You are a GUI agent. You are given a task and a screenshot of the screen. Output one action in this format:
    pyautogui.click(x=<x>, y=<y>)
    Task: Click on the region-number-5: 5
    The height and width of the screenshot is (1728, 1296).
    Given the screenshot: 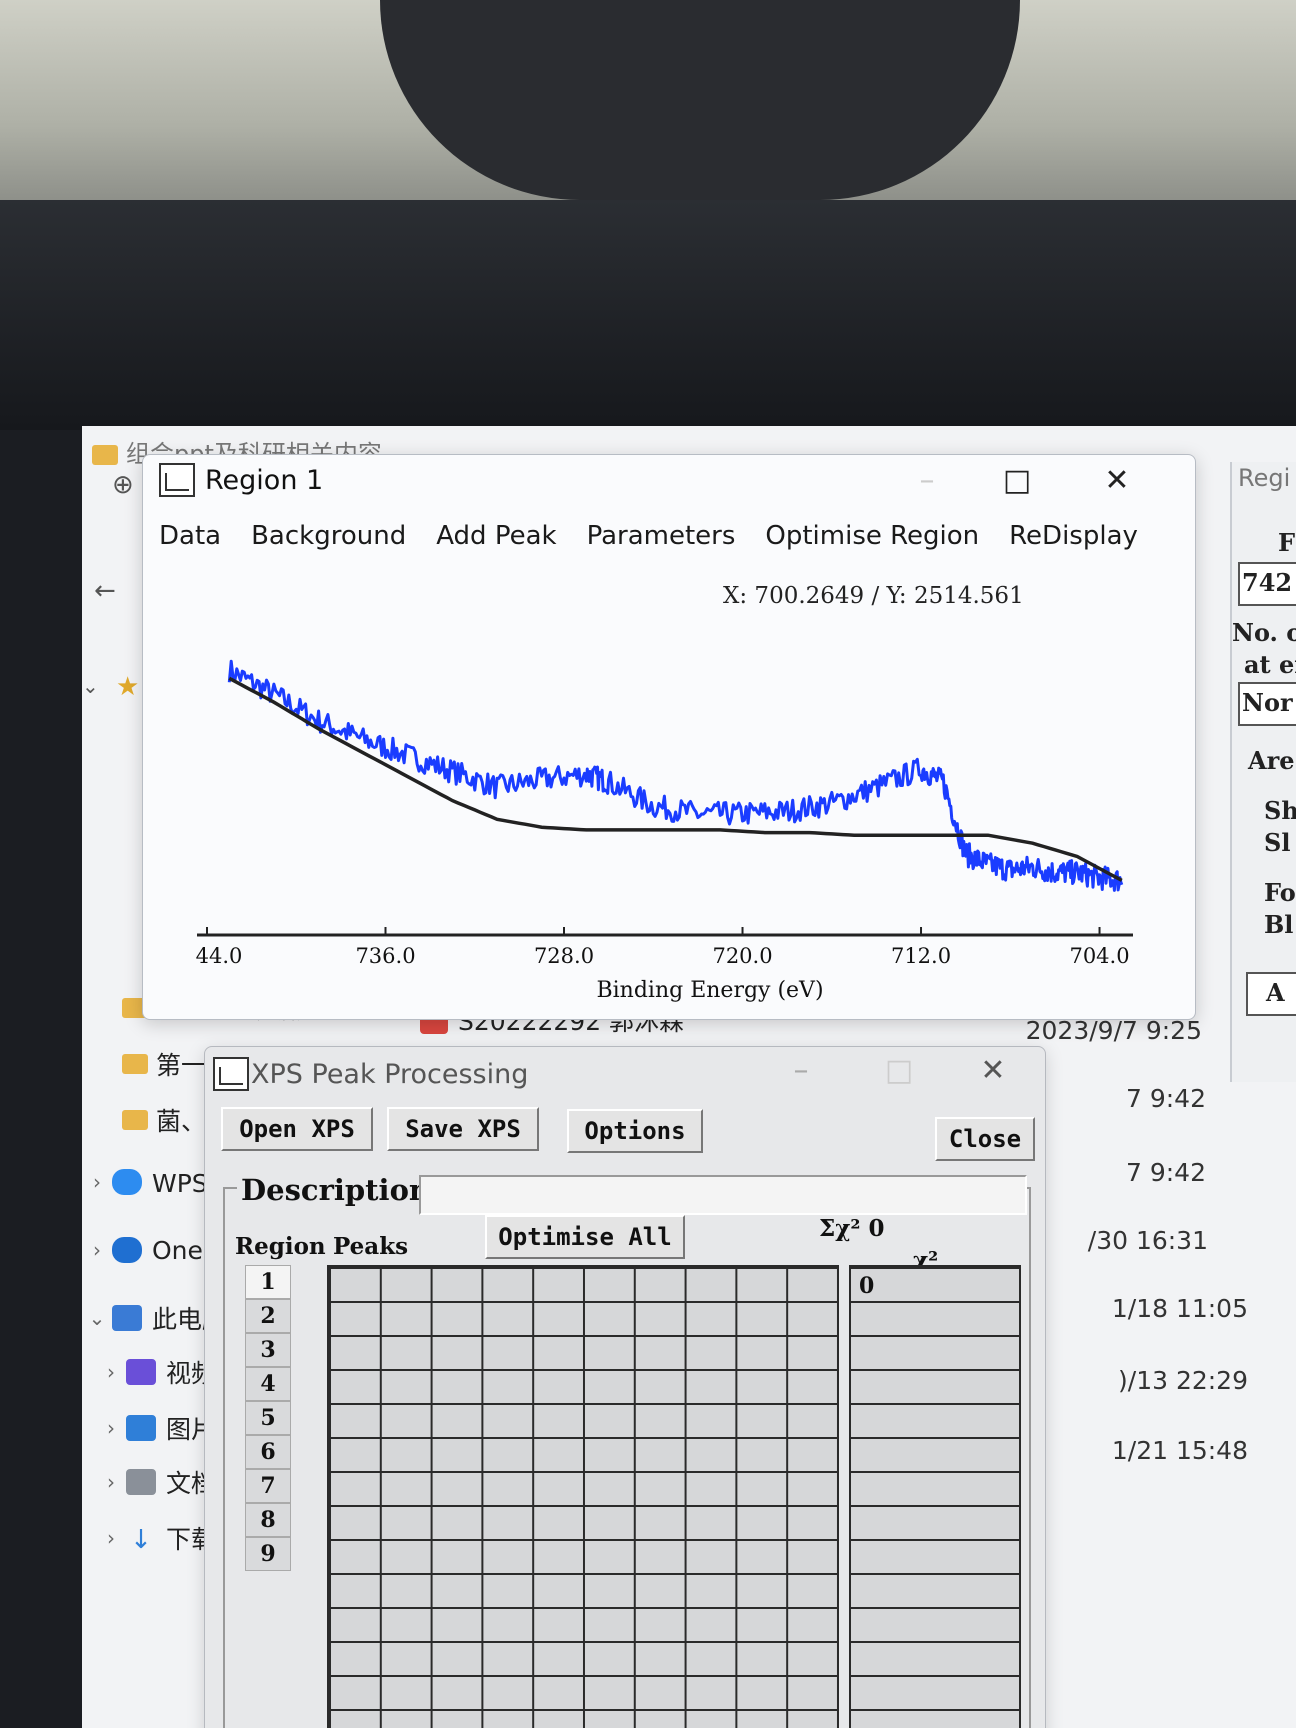 What is the action you would take?
    pyautogui.click(x=268, y=1418)
    